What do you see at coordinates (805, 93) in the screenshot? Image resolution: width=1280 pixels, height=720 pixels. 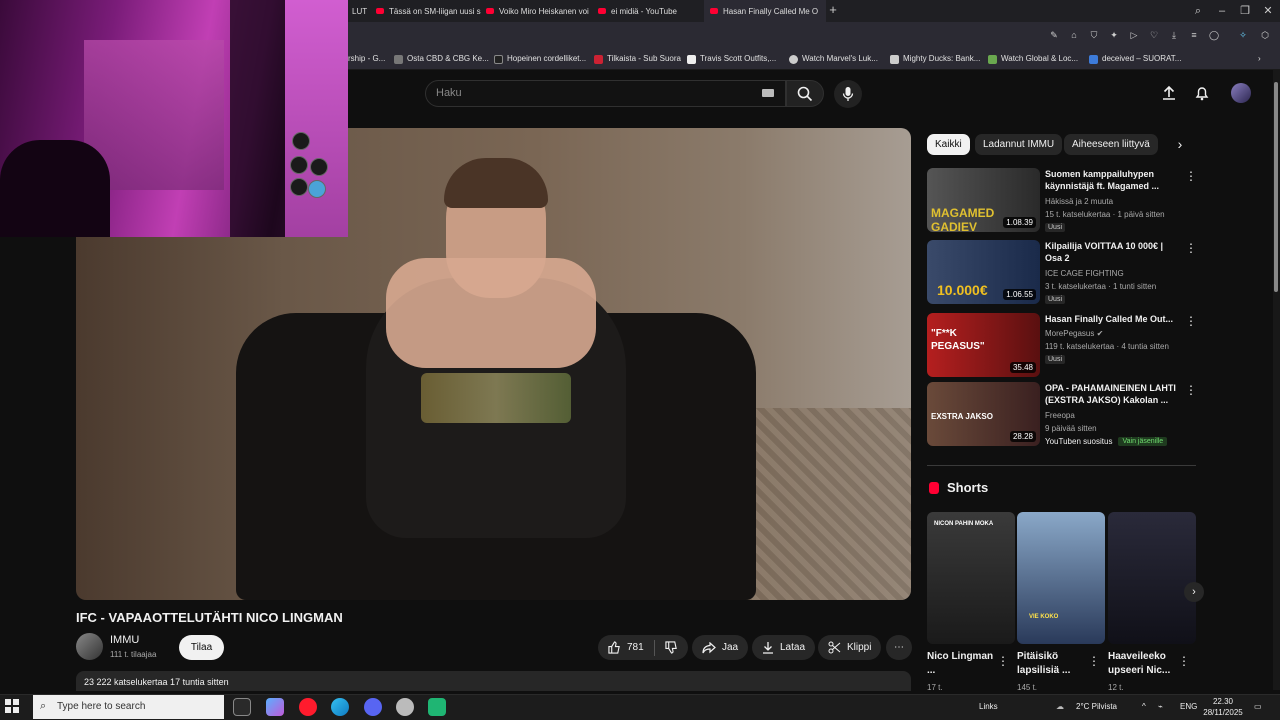 I see `search-button` at bounding box center [805, 93].